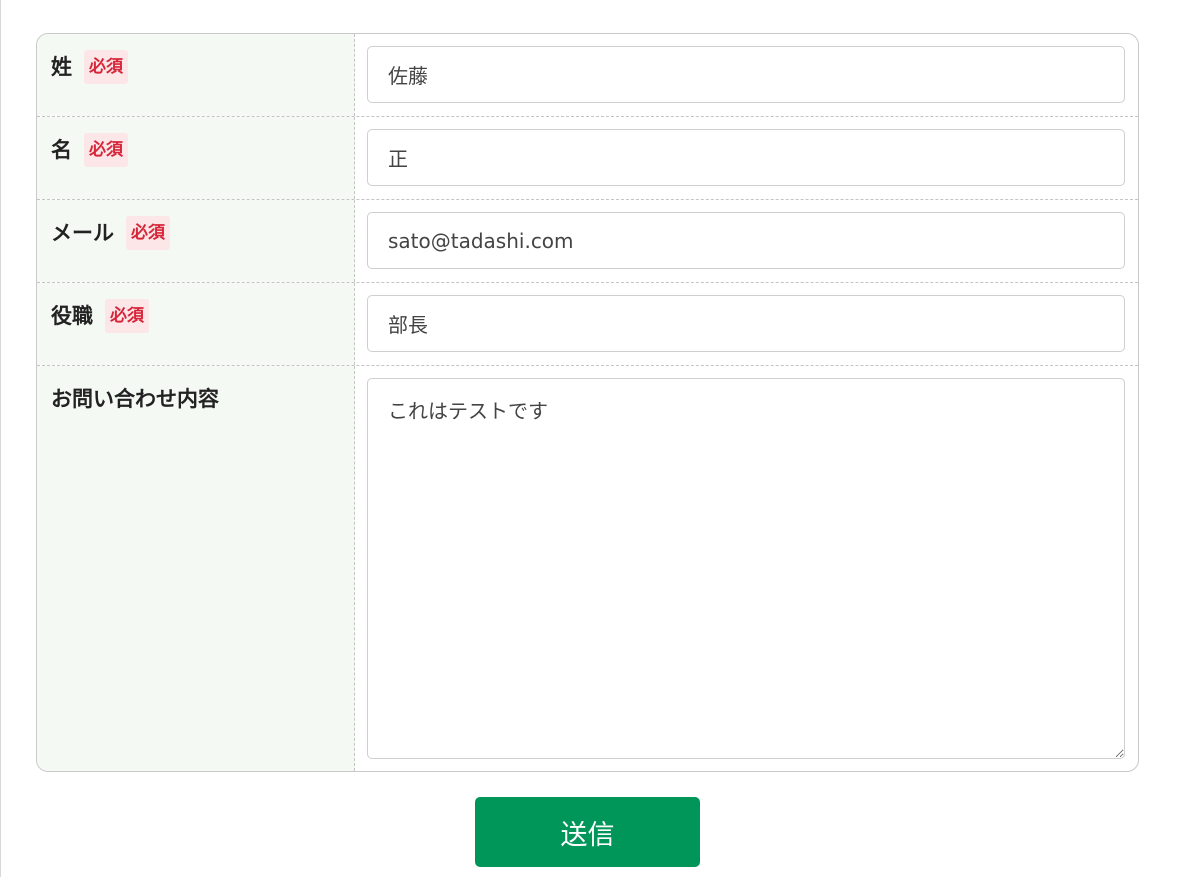  I want to click on last-name-input, so click(746, 74).